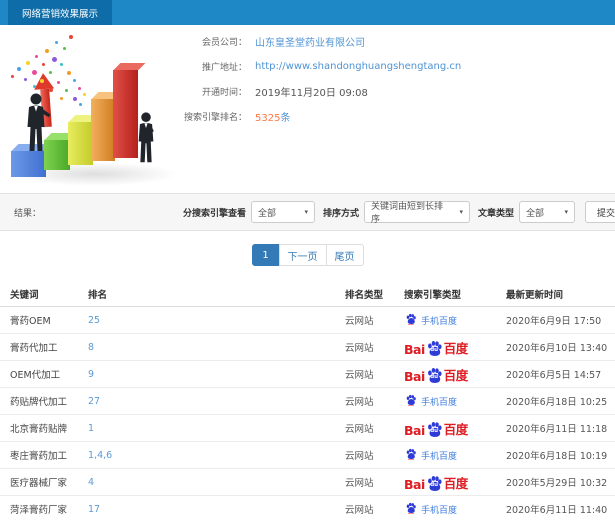 The image size is (615, 520). Describe the element at coordinates (216, 509) in the screenshot. I see `rank-link: 17` at that location.